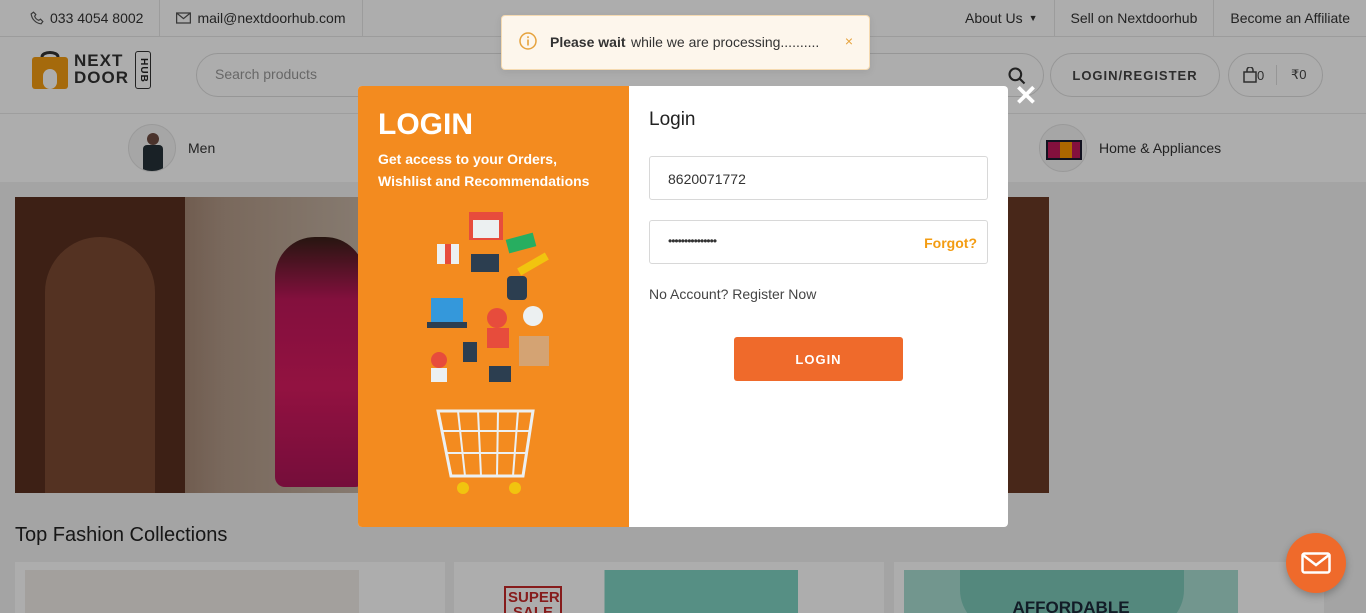 The width and height of the screenshot is (1366, 613). I want to click on promo-title: LOGIN, so click(425, 124).